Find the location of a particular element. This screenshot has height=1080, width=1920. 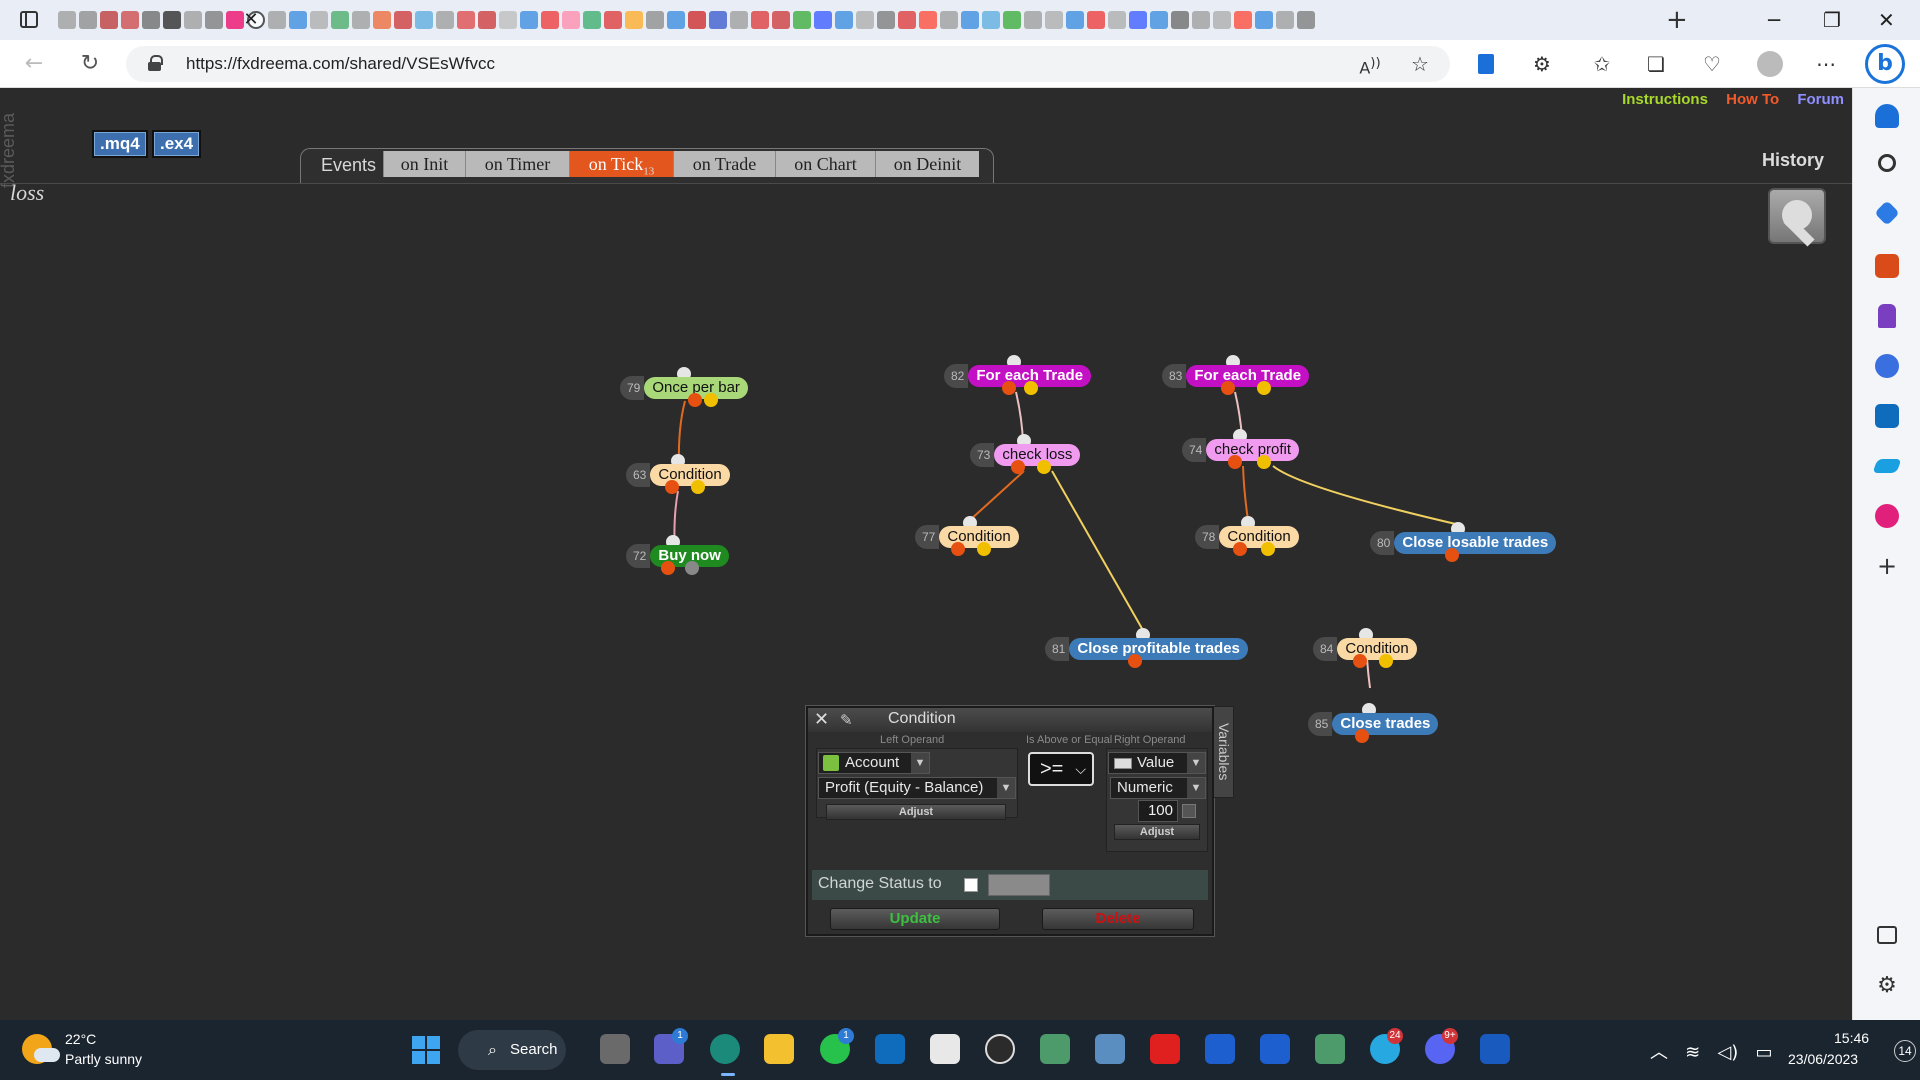

left-adjust-button: Adjust is located at coordinates (916, 812).